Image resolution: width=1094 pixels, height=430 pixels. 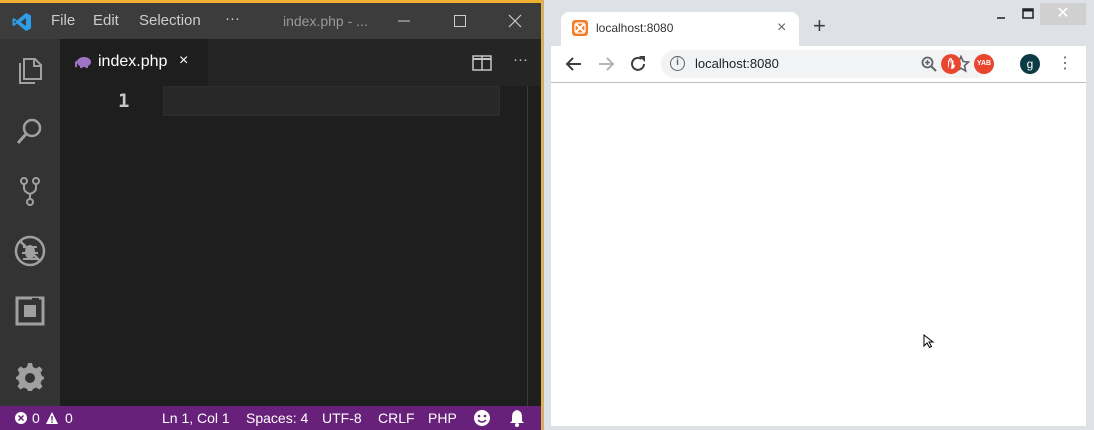 I want to click on maximize-button, so click(x=460, y=21).